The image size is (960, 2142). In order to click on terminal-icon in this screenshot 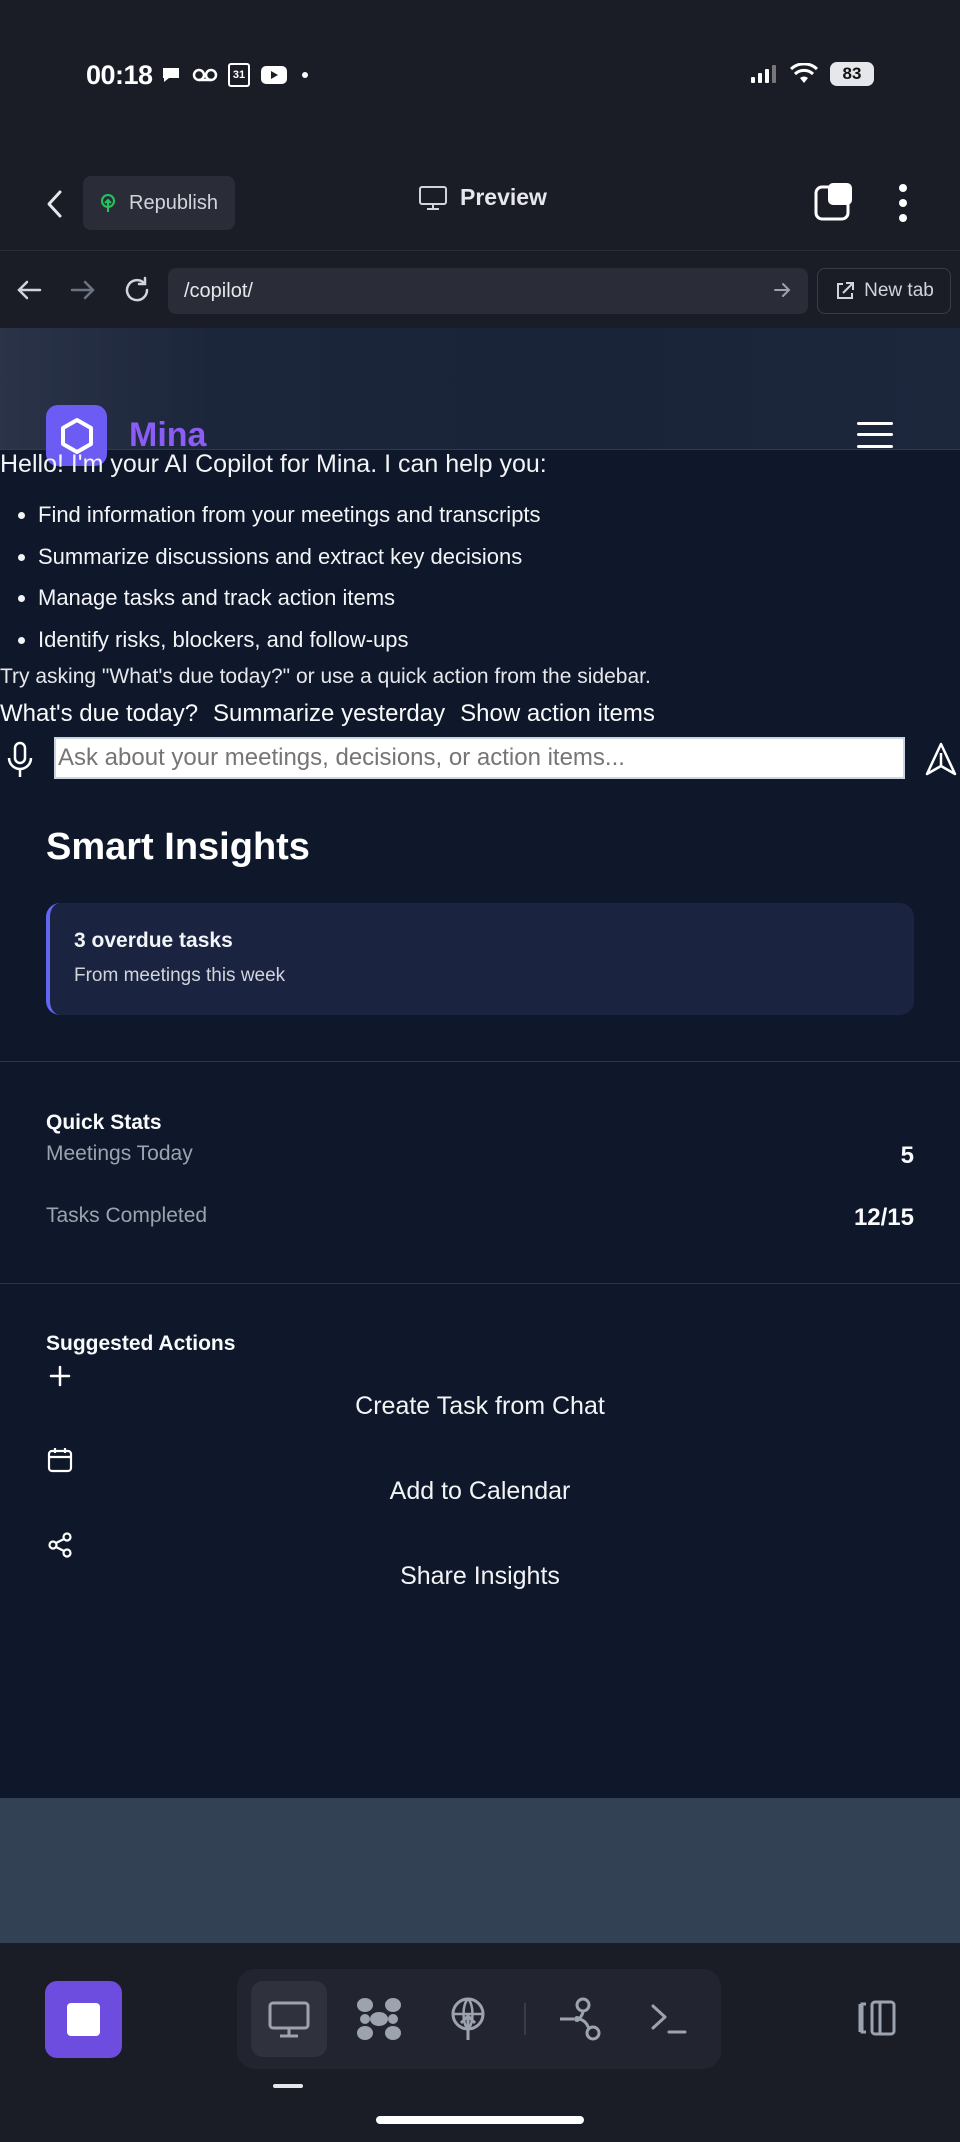, I will do `click(669, 2019)`.